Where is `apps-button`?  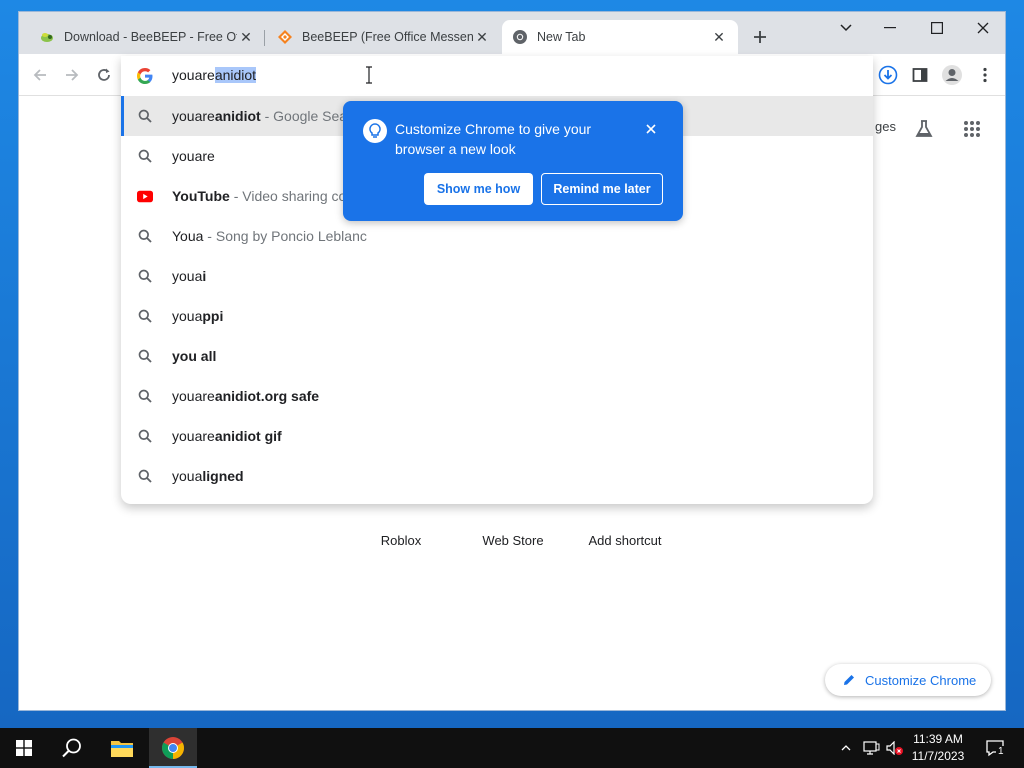
apps-button is located at coordinates (972, 129).